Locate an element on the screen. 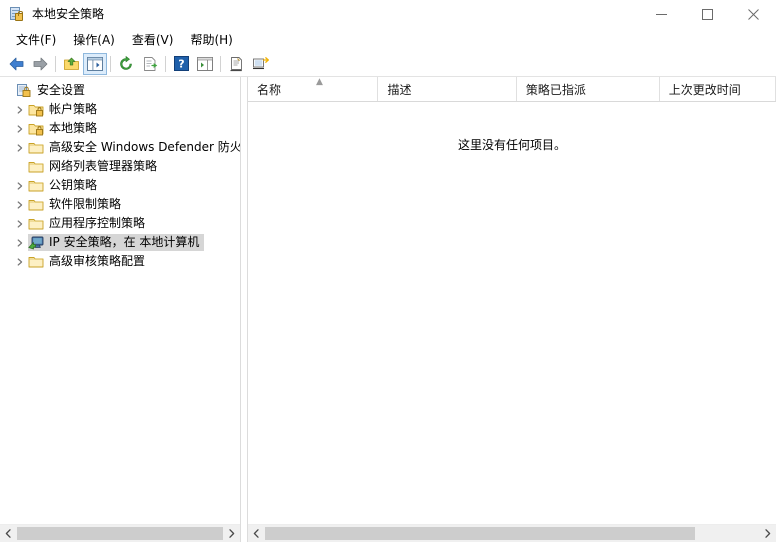  tree-item-application-control-policies: 应用程序控制策略 is located at coordinates (120, 223).